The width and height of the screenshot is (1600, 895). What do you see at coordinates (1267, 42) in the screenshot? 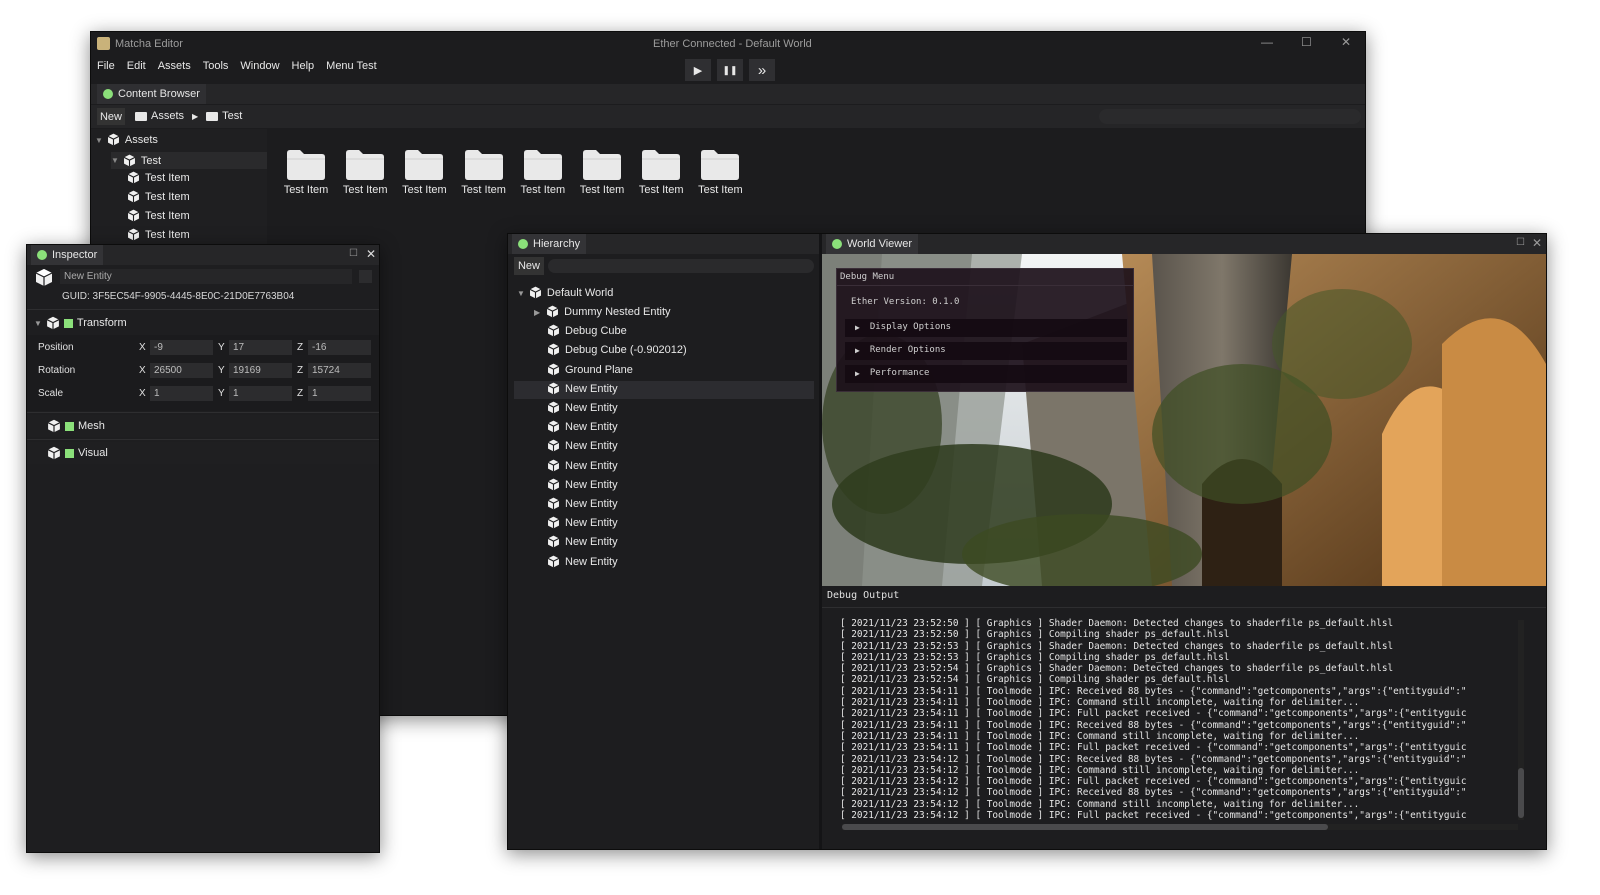
I see `minimize-icon: —` at bounding box center [1267, 42].